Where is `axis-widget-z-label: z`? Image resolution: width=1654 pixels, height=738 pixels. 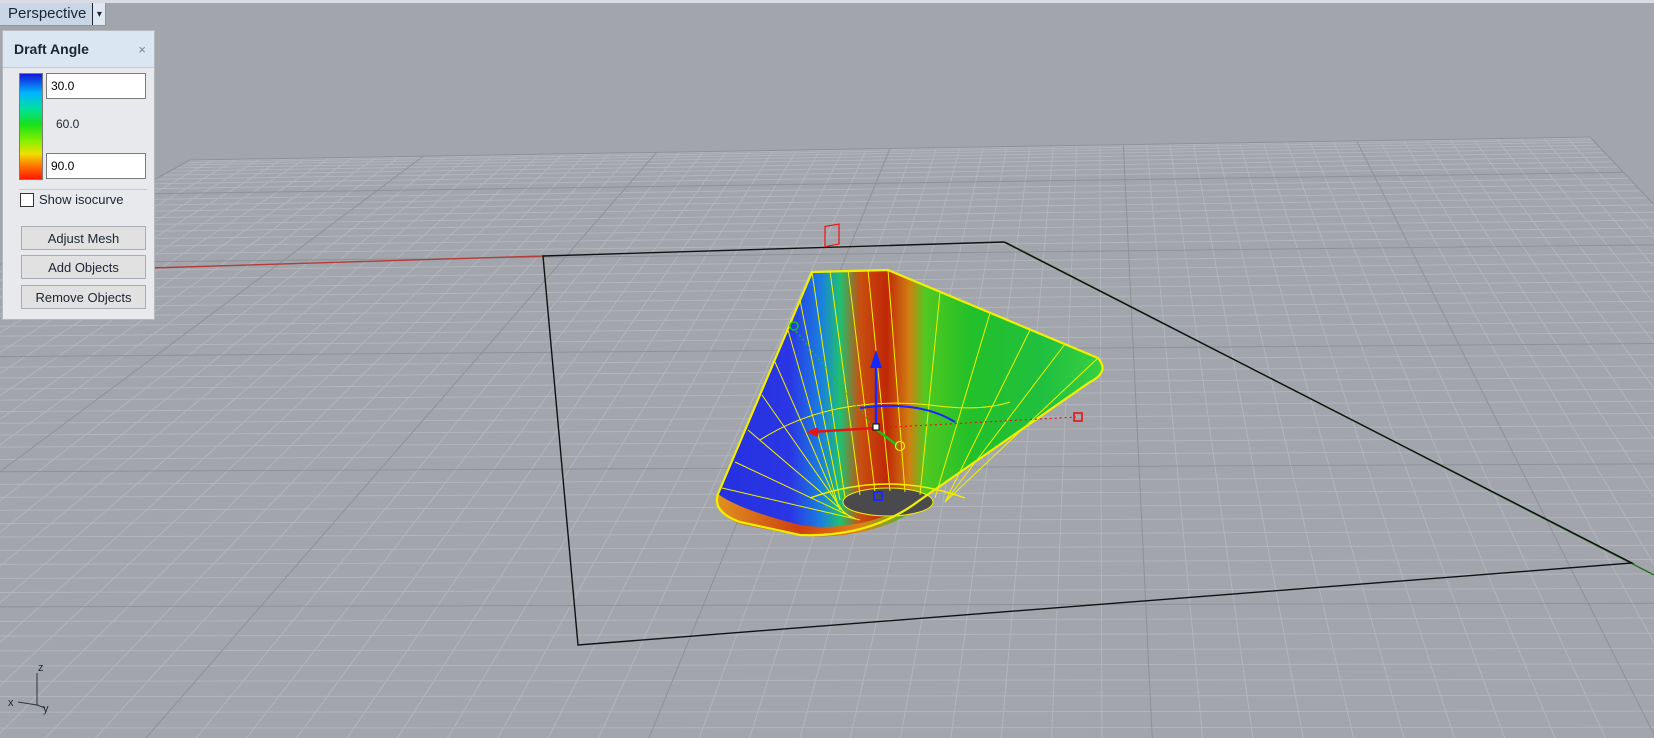 axis-widget-z-label: z is located at coordinates (41, 668).